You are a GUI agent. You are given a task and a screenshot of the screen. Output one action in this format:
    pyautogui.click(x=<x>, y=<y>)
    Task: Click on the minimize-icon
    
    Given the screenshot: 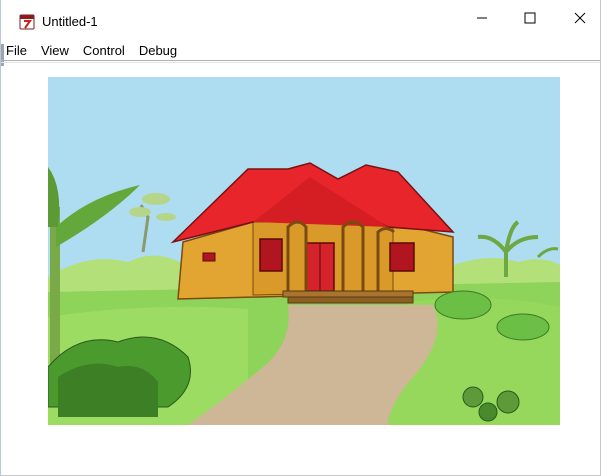 What is the action you would take?
    pyautogui.click(x=482, y=20)
    